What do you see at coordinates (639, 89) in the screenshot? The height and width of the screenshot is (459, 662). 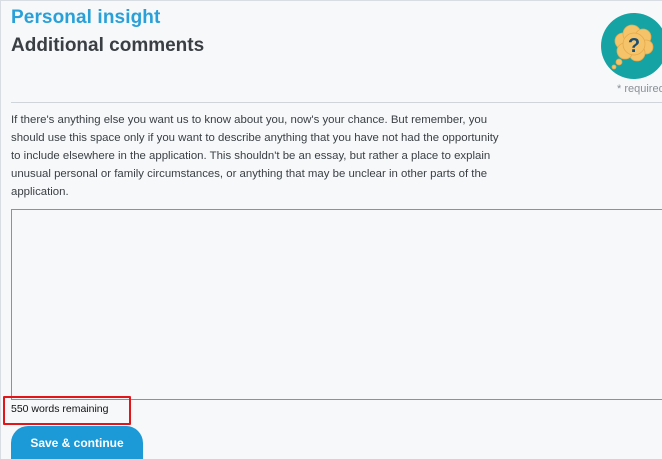 I see `required-note: * required` at bounding box center [639, 89].